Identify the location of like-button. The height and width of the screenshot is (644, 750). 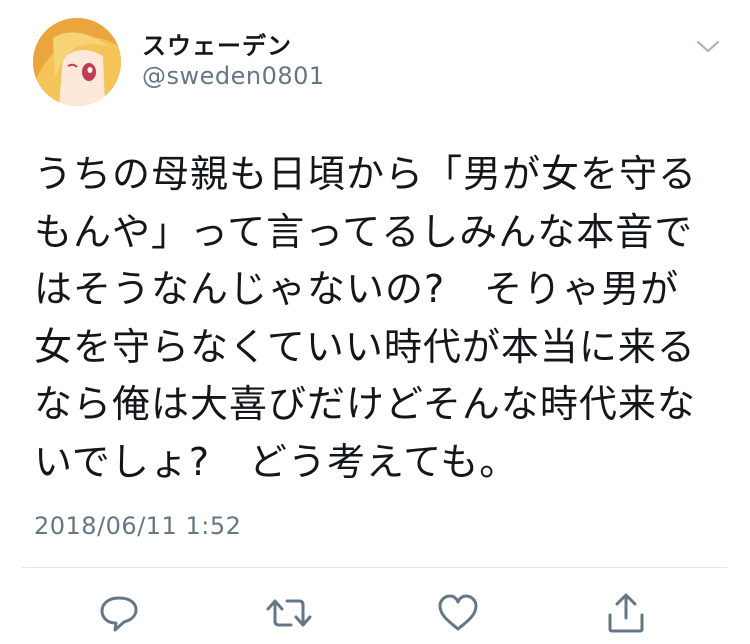
(458, 613).